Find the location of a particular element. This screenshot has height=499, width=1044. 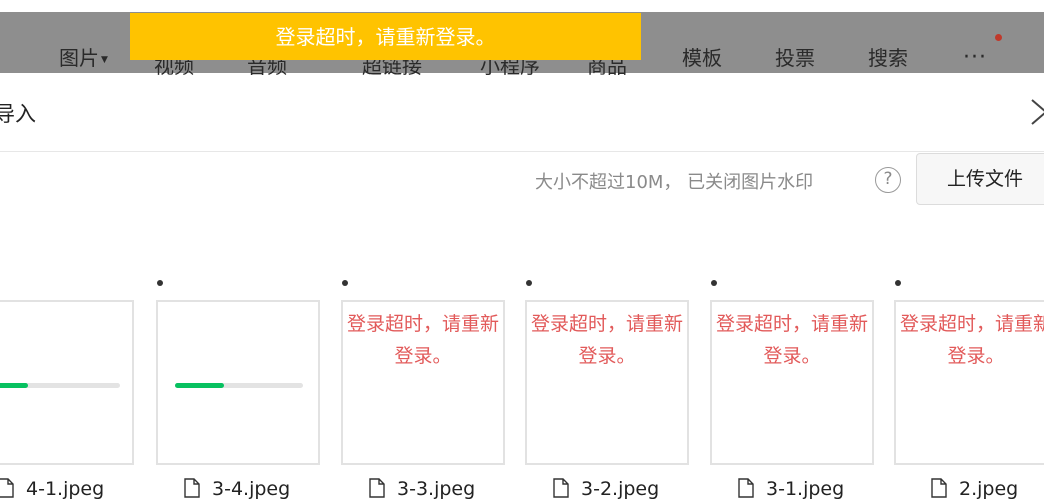

more-icon: ··· is located at coordinates (975, 58).